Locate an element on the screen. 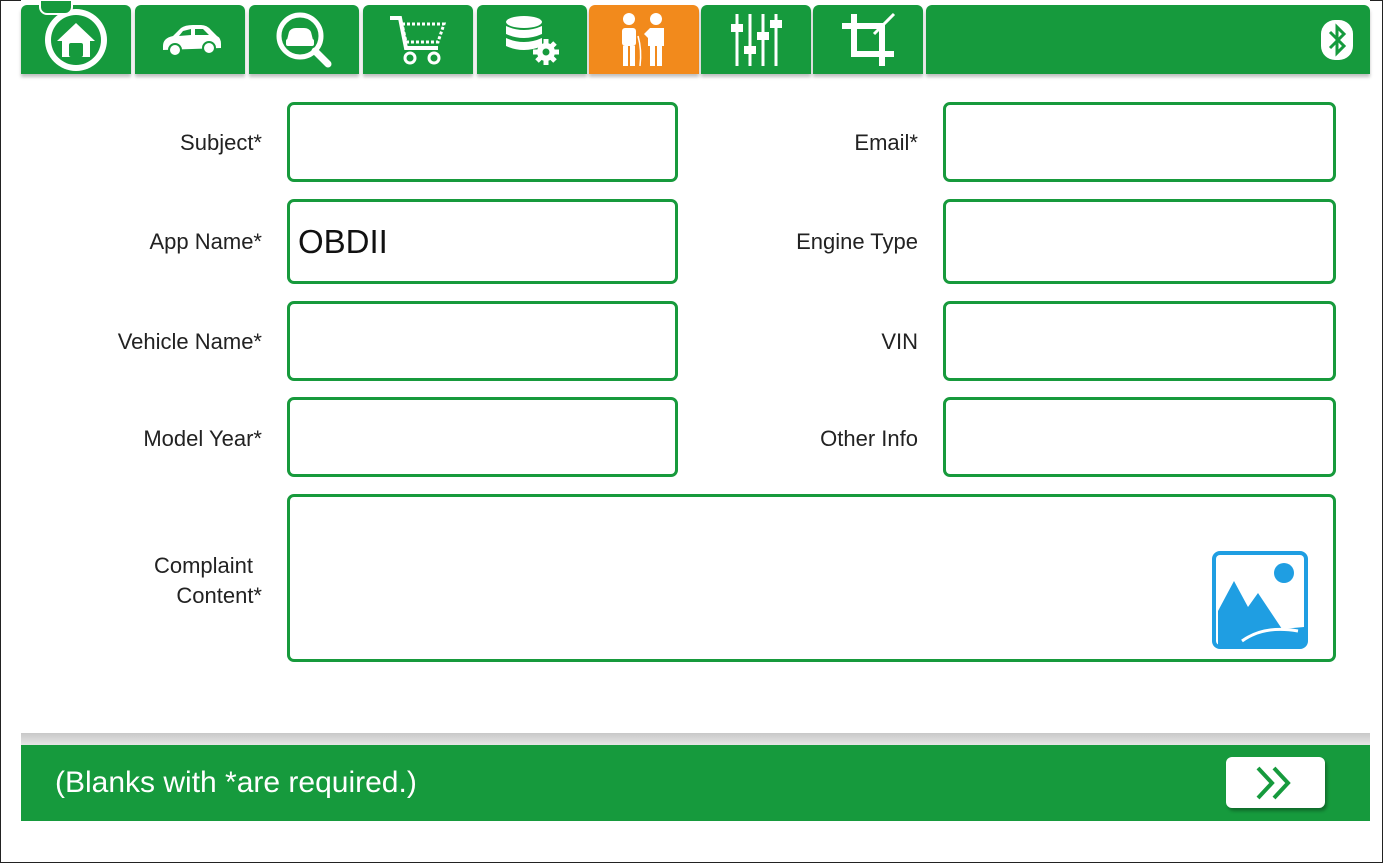  bottom-bar: (Blanks with *are required.) is located at coordinates (695, 783).